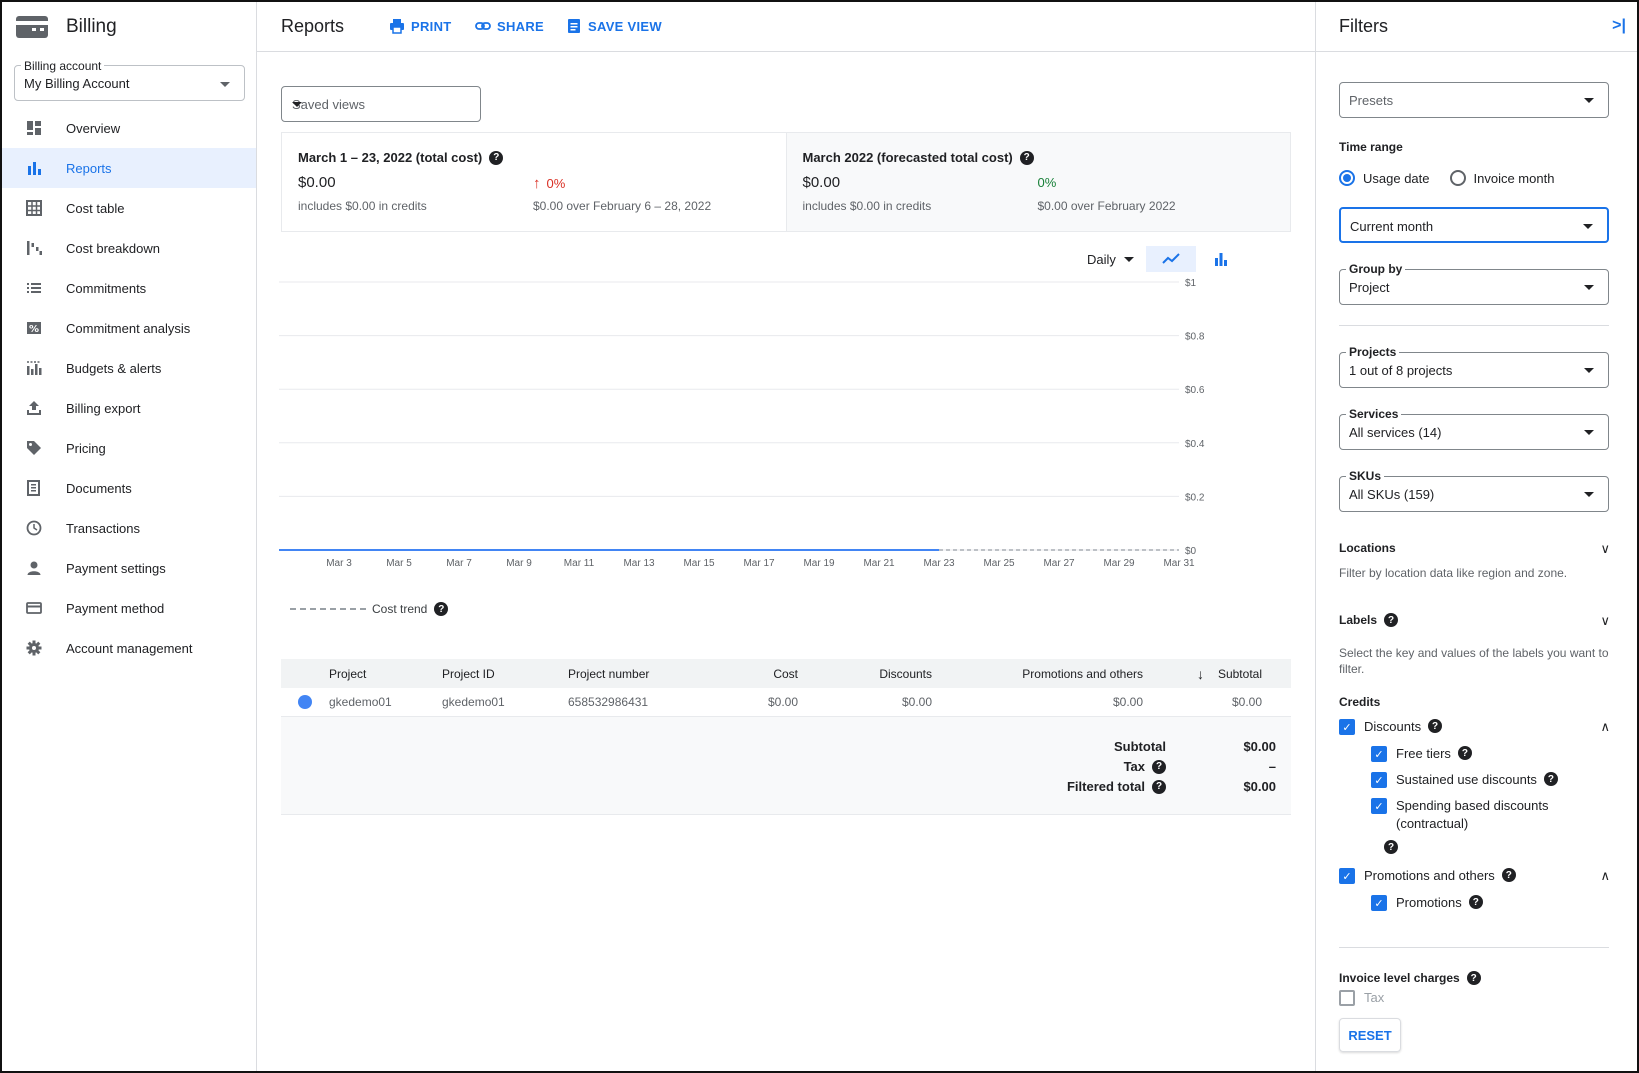 This screenshot has height=1073, width=1639. Describe the element at coordinates (129, 168) in the screenshot. I see `sidebar-item-reports: Reports` at that location.